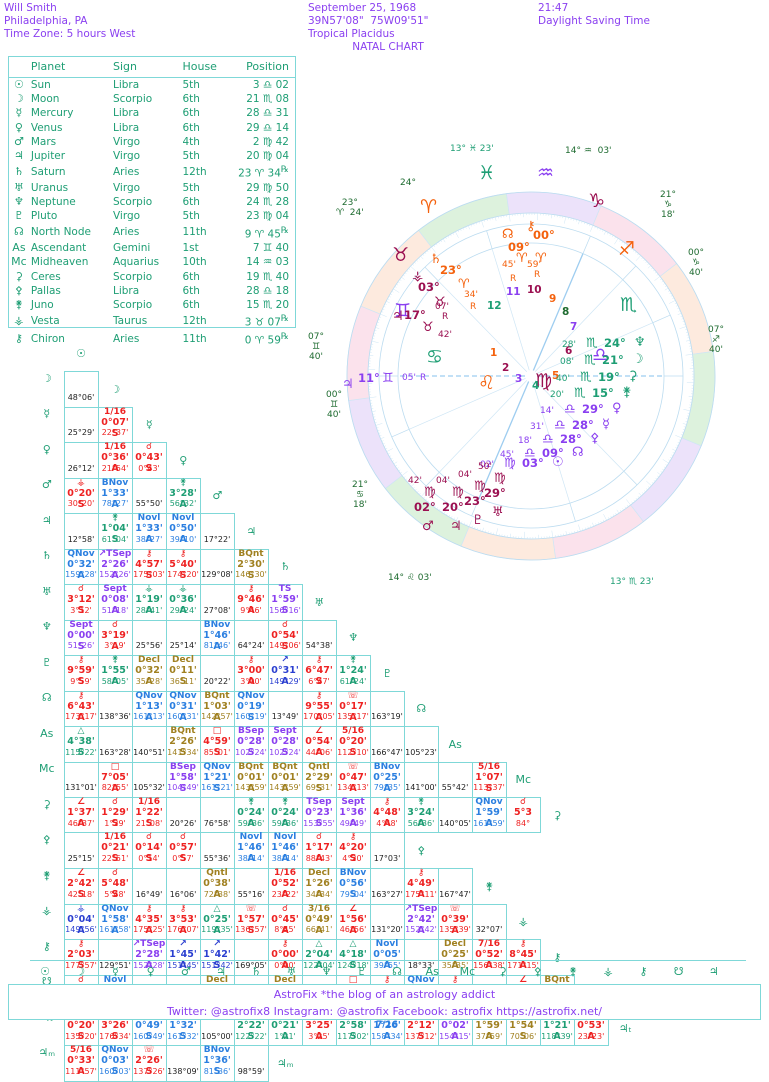 The image size is (769, 1082). Describe the element at coordinates (251, 745) in the screenshot. I see `aspect-cell: BSep0°28' S102°24'` at that location.